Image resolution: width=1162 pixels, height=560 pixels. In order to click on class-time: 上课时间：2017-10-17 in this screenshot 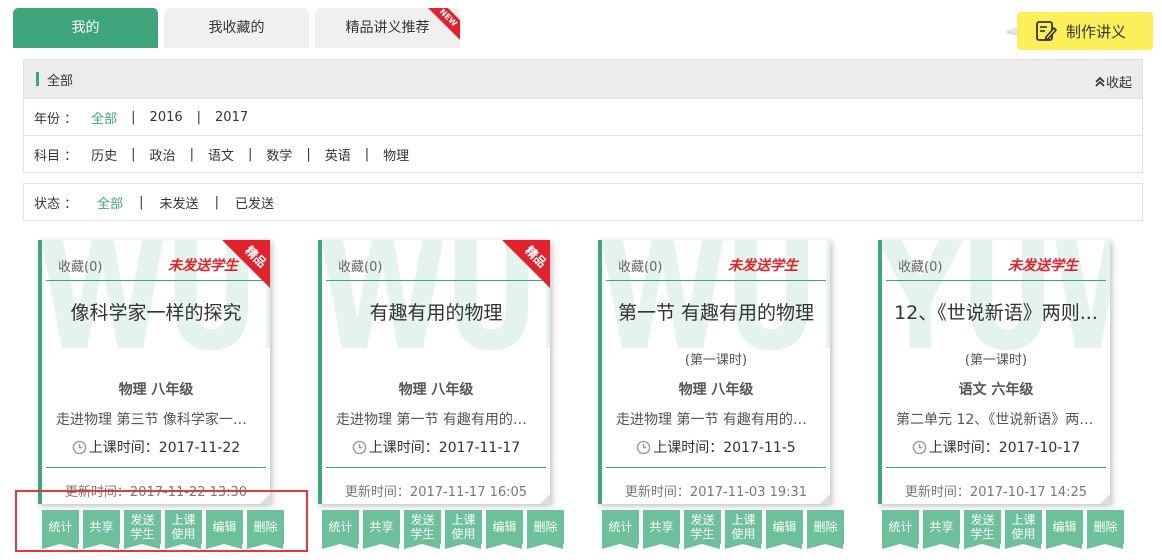, I will do `click(996, 447)`.